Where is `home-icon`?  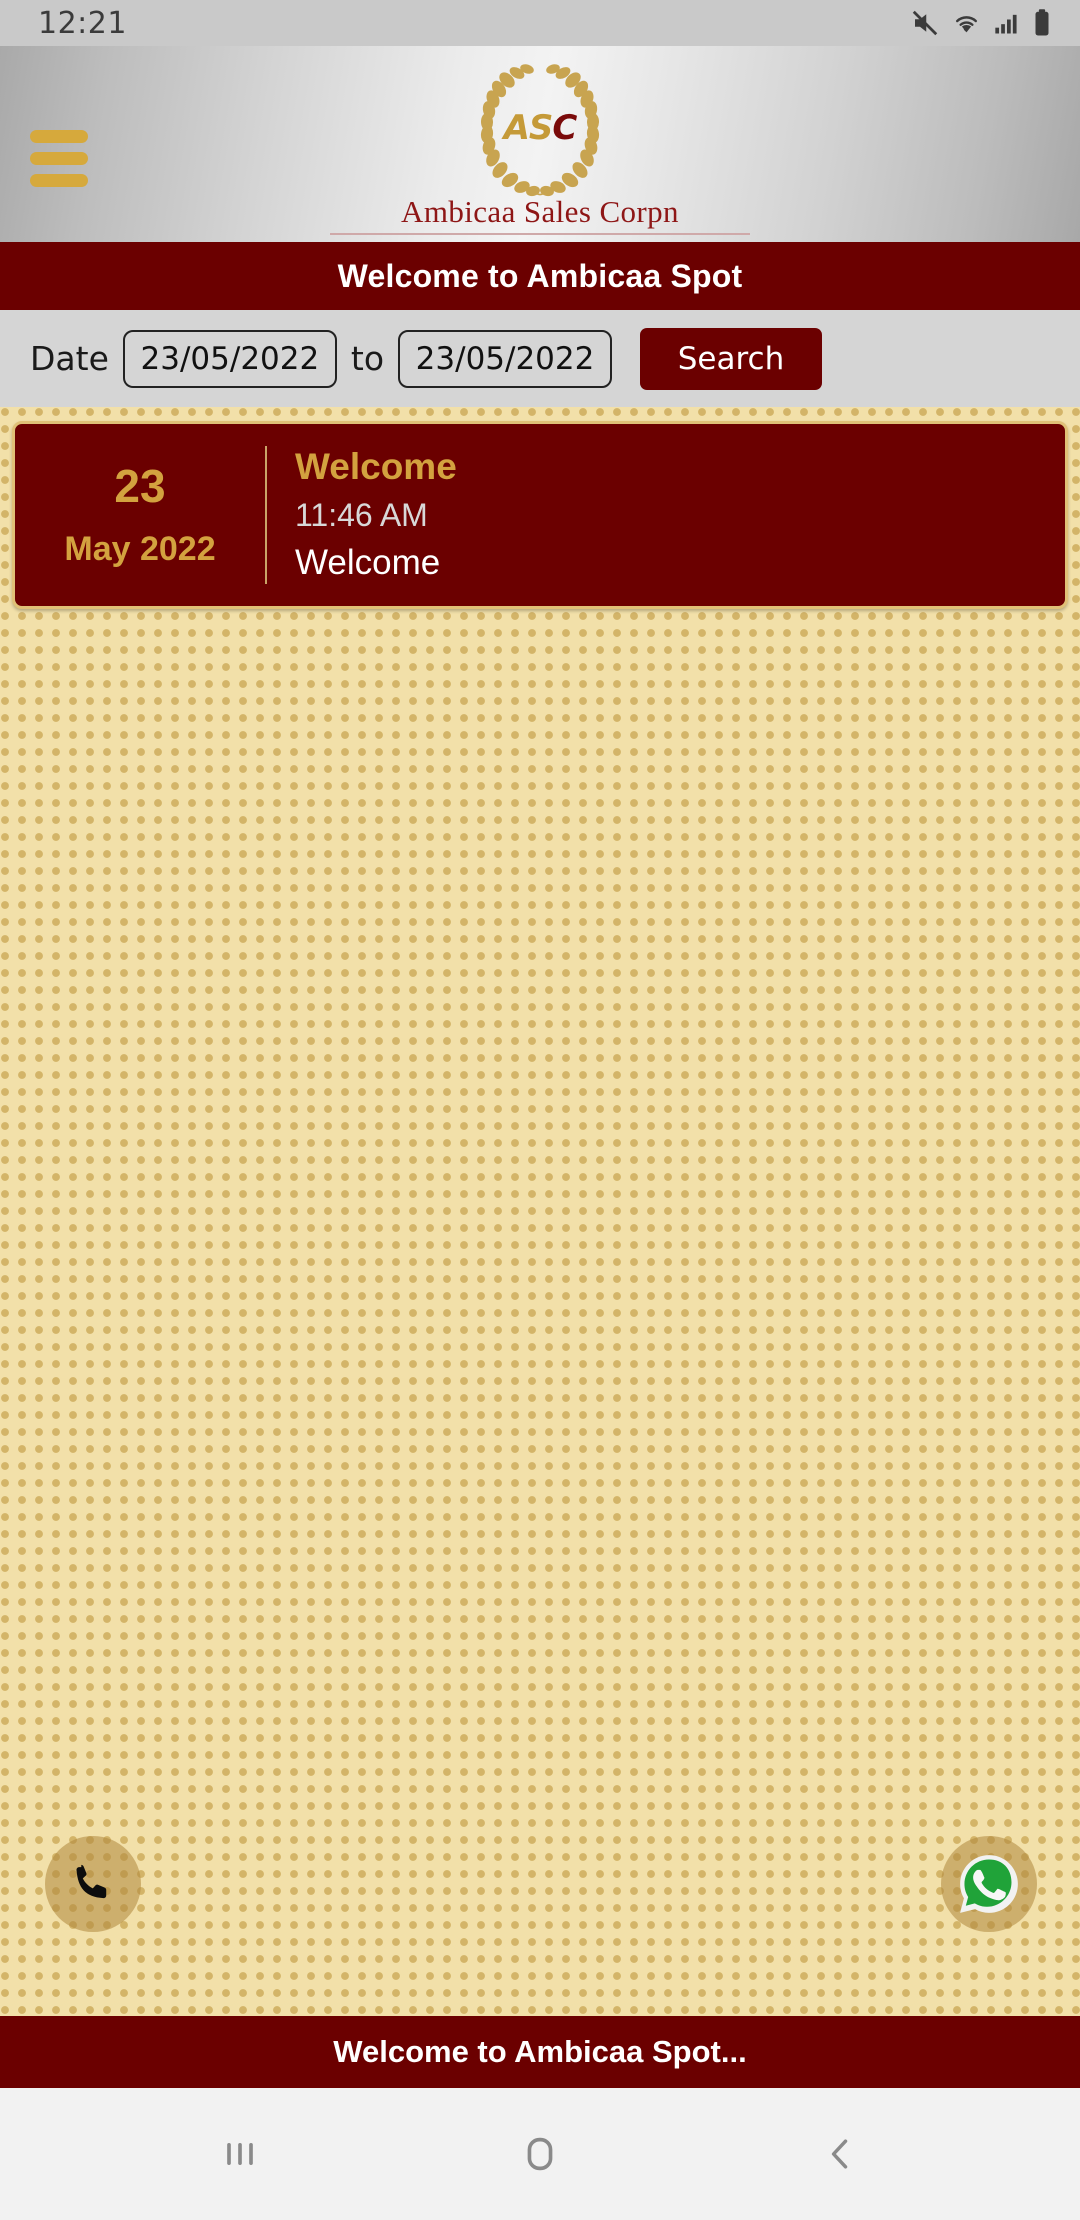 home-icon is located at coordinates (540, 2154).